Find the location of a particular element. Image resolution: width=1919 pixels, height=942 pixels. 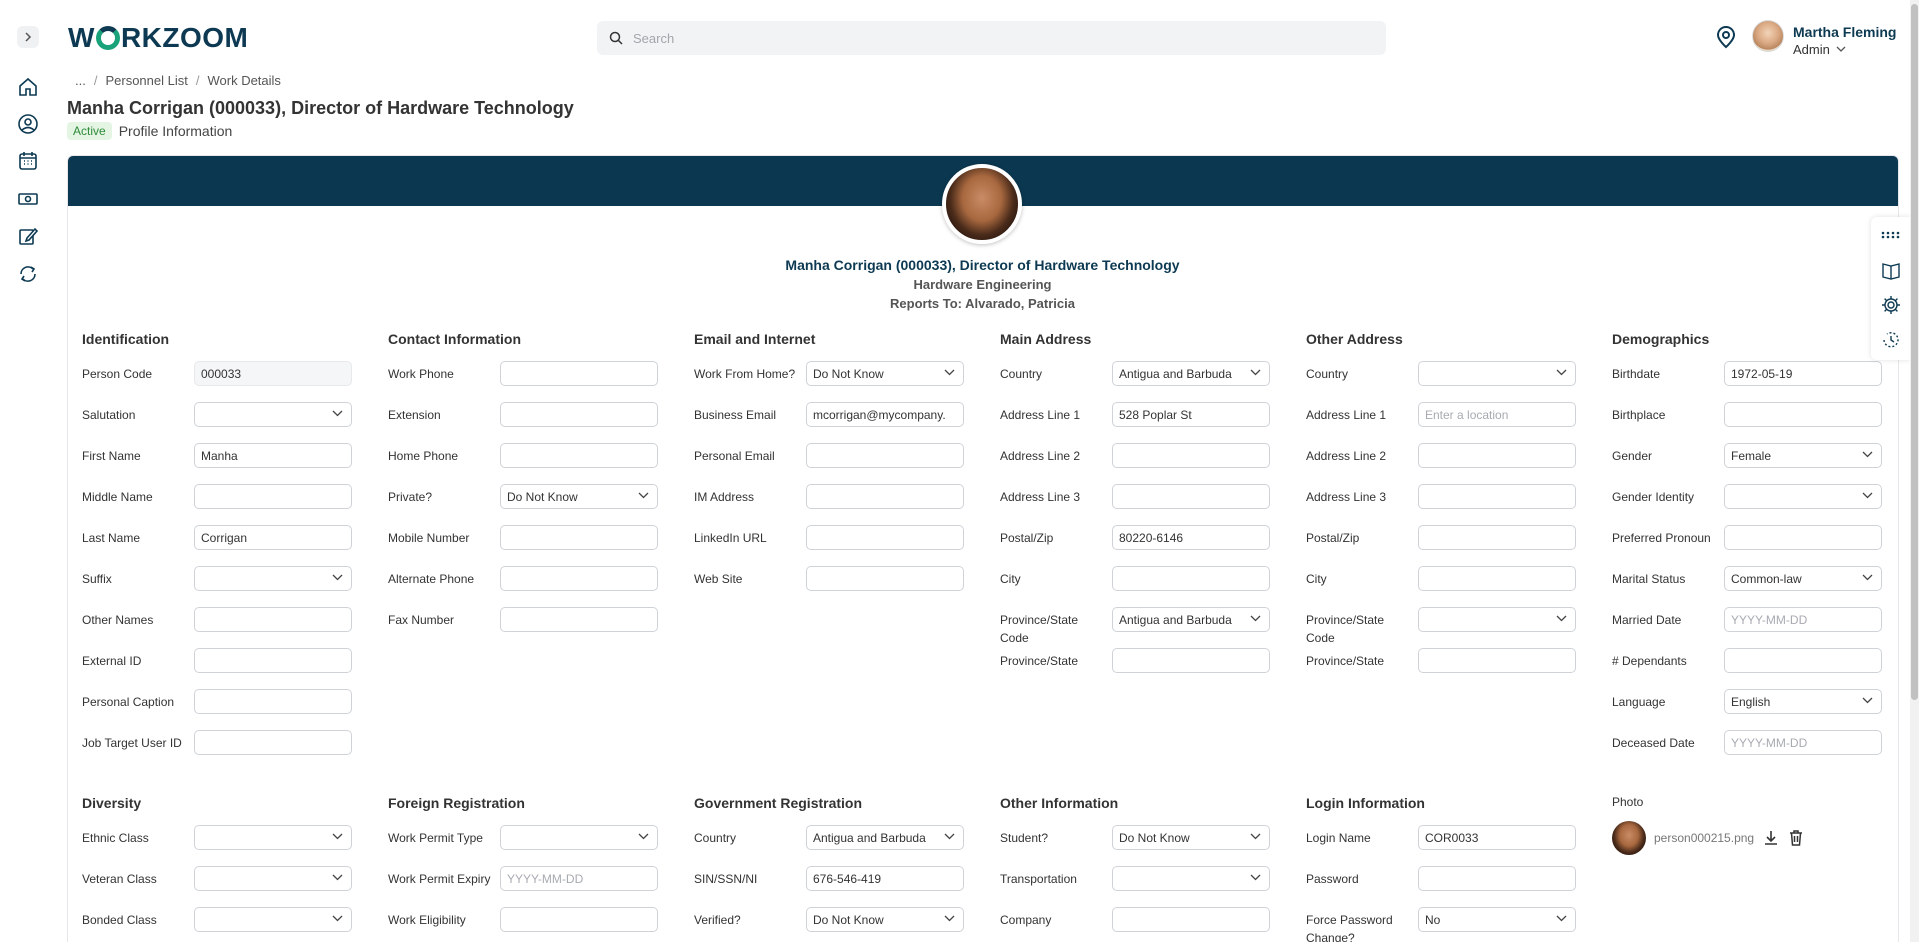

force-password-change-select: No is located at coordinates (1497, 919).